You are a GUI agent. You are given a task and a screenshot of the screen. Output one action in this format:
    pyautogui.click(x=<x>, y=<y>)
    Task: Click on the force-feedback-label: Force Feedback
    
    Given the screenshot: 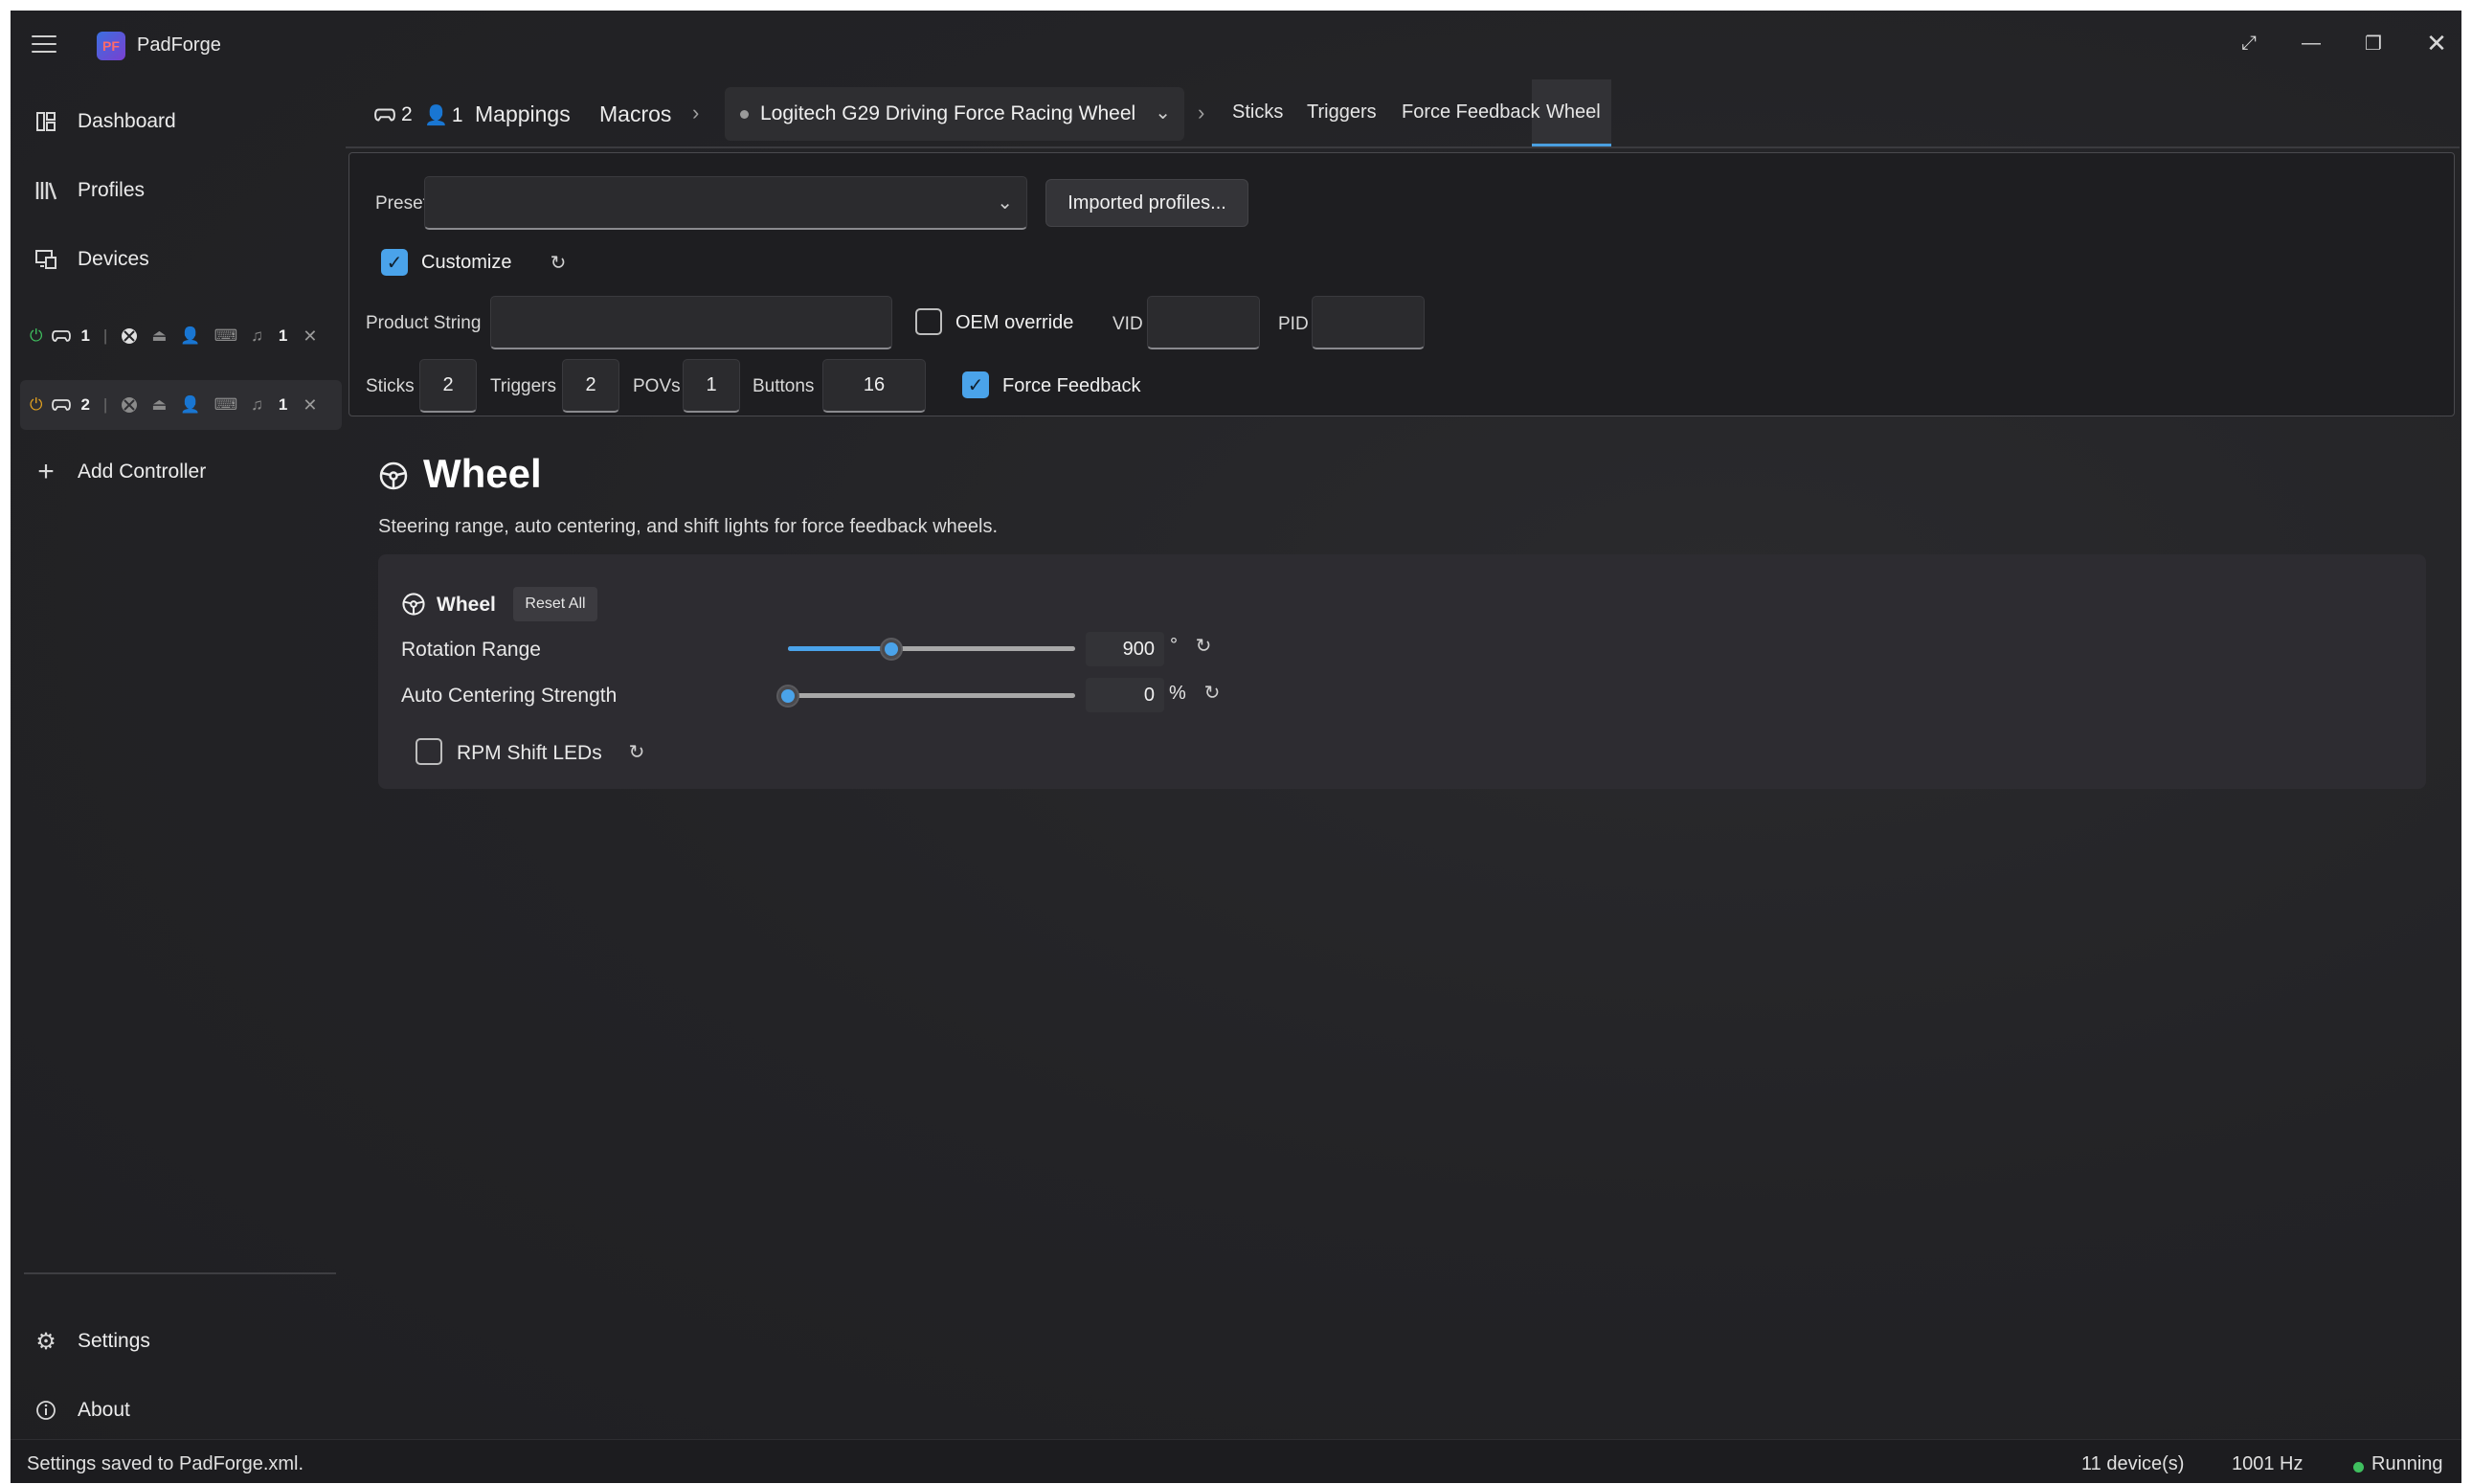 What is the action you would take?
    pyautogui.click(x=1071, y=385)
    